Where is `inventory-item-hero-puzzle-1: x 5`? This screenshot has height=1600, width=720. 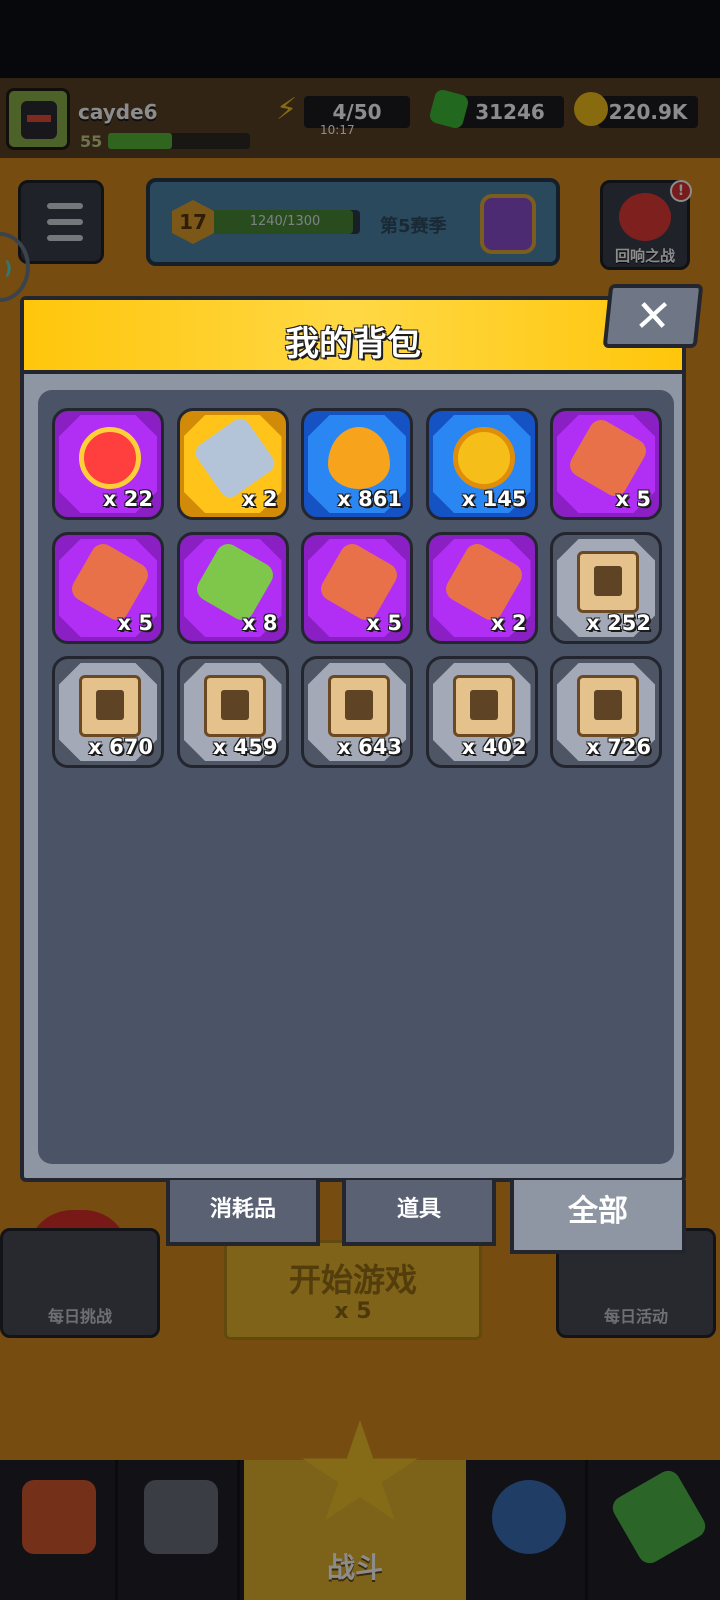 inventory-item-hero-puzzle-1: x 5 is located at coordinates (606, 464).